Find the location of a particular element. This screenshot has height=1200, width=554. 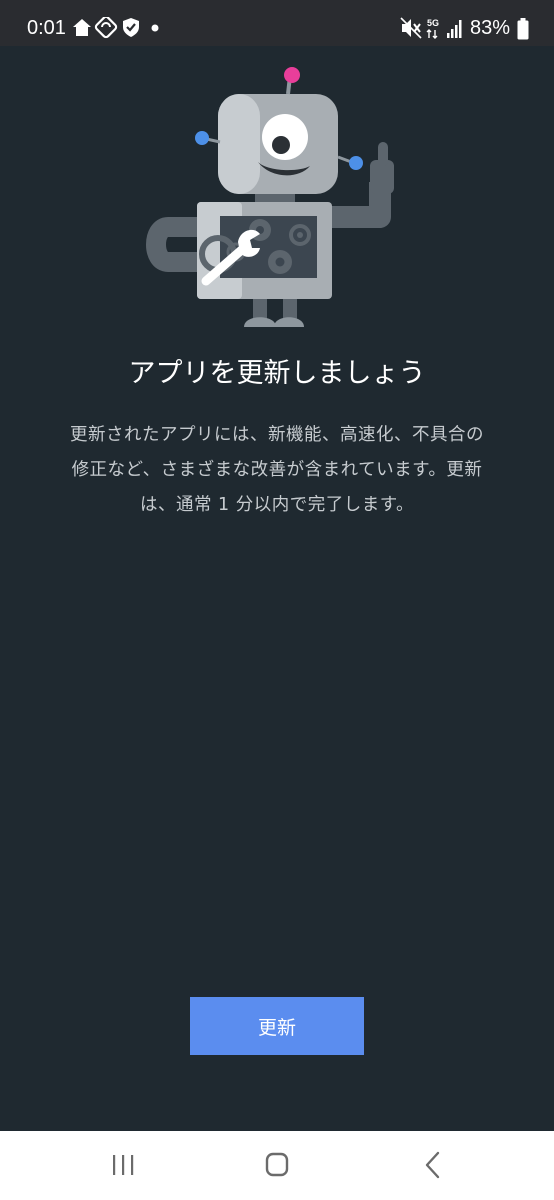

status-left-icons is located at coordinates (116, 28).